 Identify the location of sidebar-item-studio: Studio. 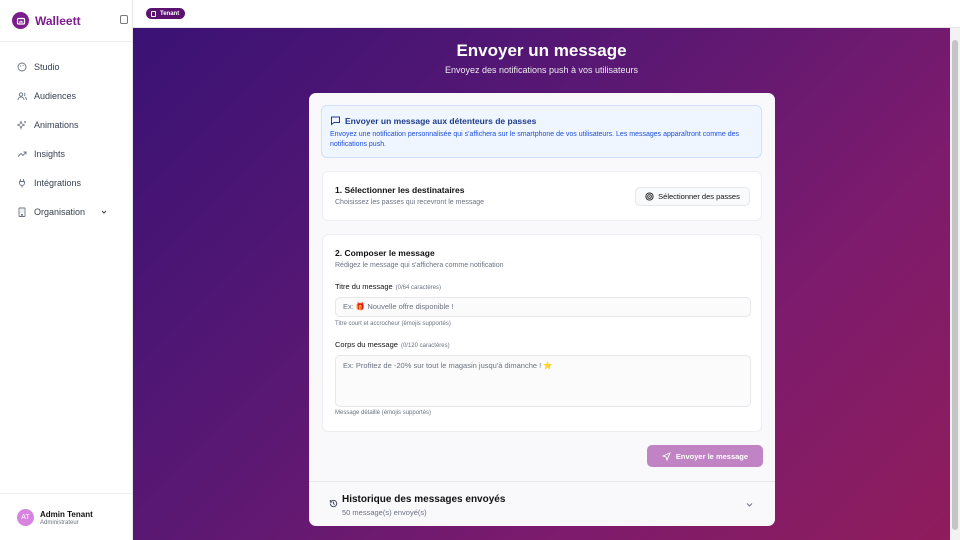
(66, 66).